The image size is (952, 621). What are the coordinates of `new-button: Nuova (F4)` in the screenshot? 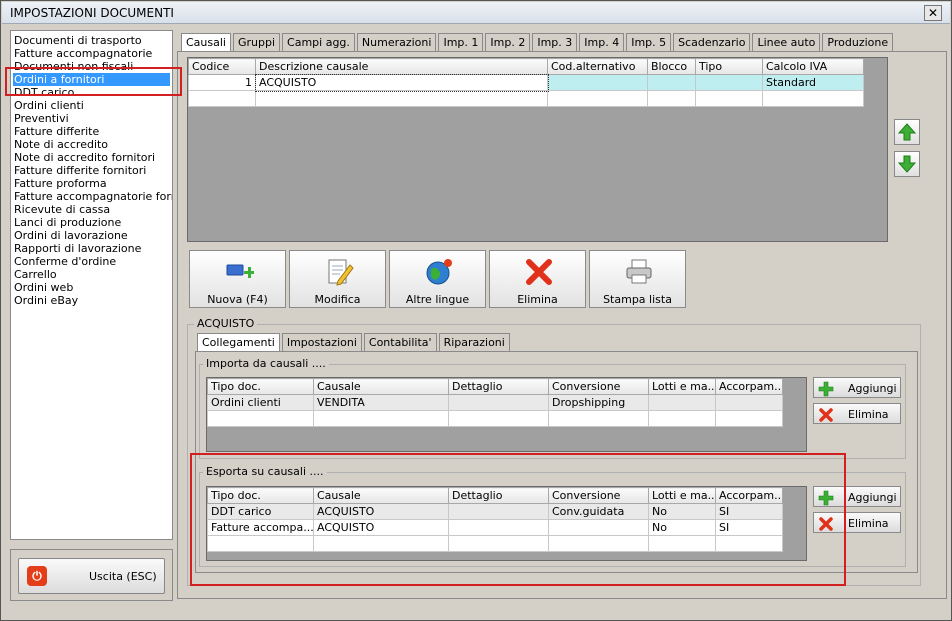 It's located at (237, 279).